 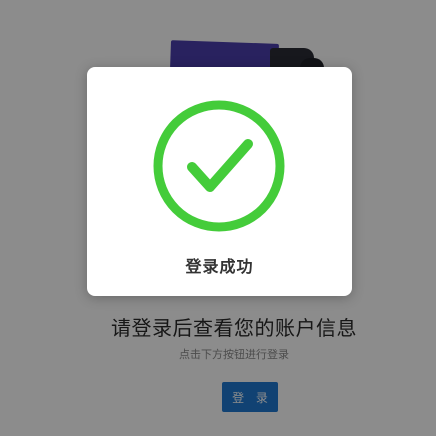 I want to click on check-circle-icon, so click(x=219, y=166).